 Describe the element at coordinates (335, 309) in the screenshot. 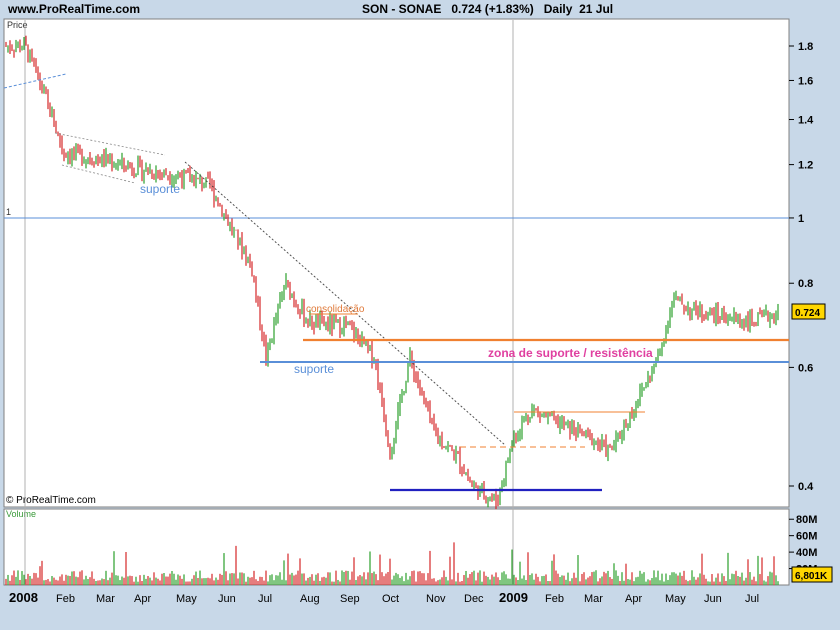

I see `annotation-consolidacao: consolidação` at that location.